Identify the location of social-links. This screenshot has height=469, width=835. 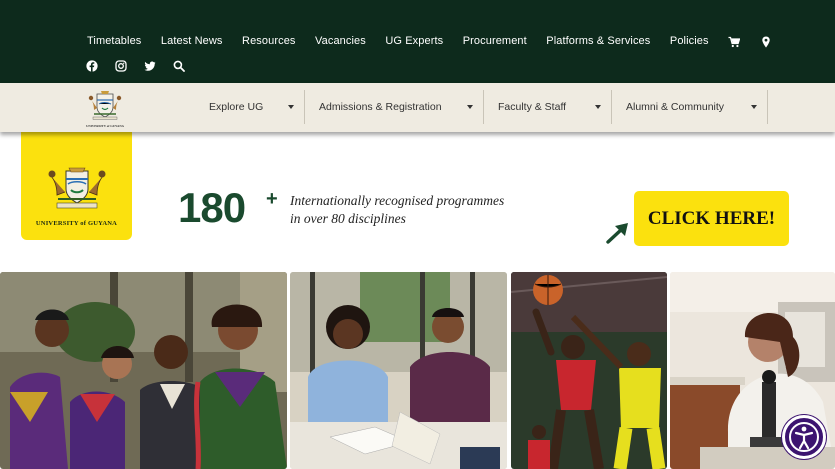
(144, 65).